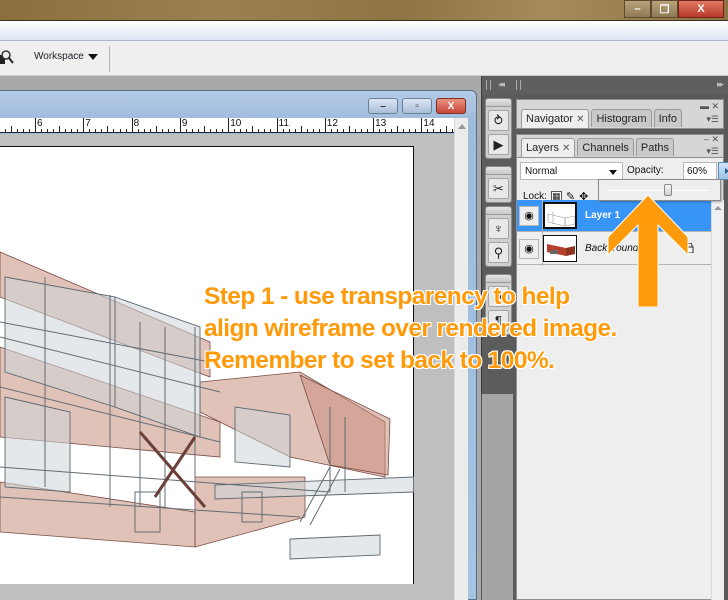  Describe the element at coordinates (498, 144) in the screenshot. I see `actions-play-icon: ▶` at that location.